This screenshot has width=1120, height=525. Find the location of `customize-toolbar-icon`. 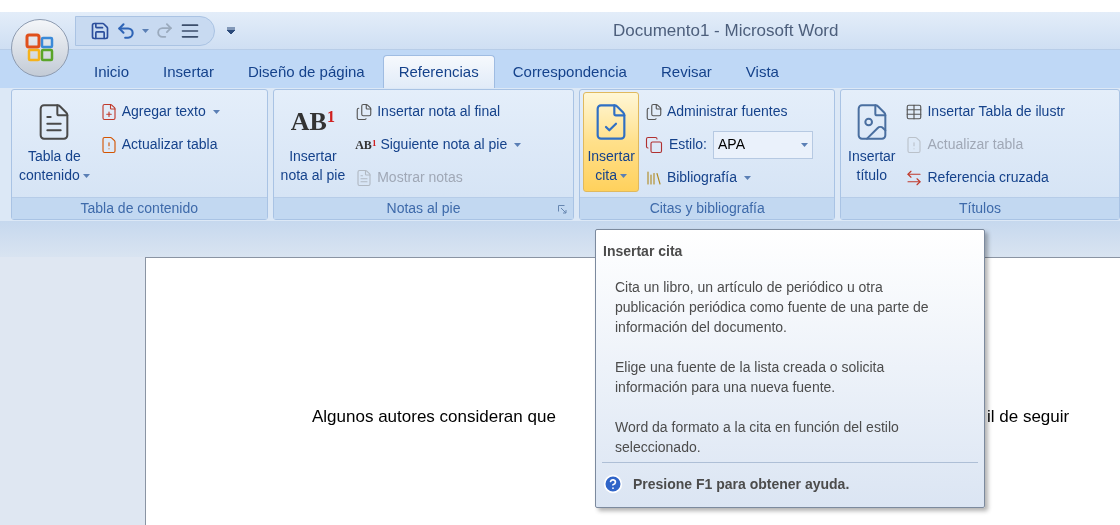

customize-toolbar-icon is located at coordinates (231, 30).